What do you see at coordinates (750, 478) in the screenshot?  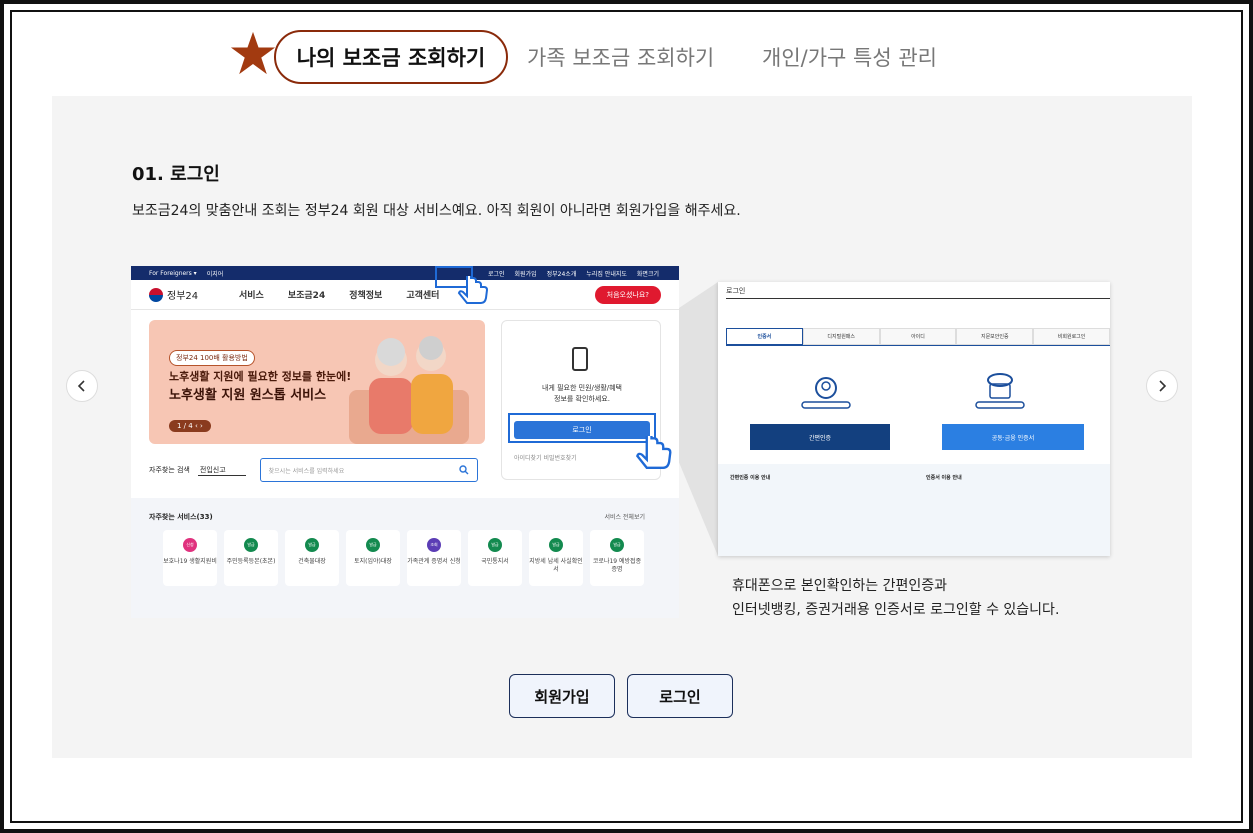 I see `info-left-title: 간편인증 이용 안내` at bounding box center [750, 478].